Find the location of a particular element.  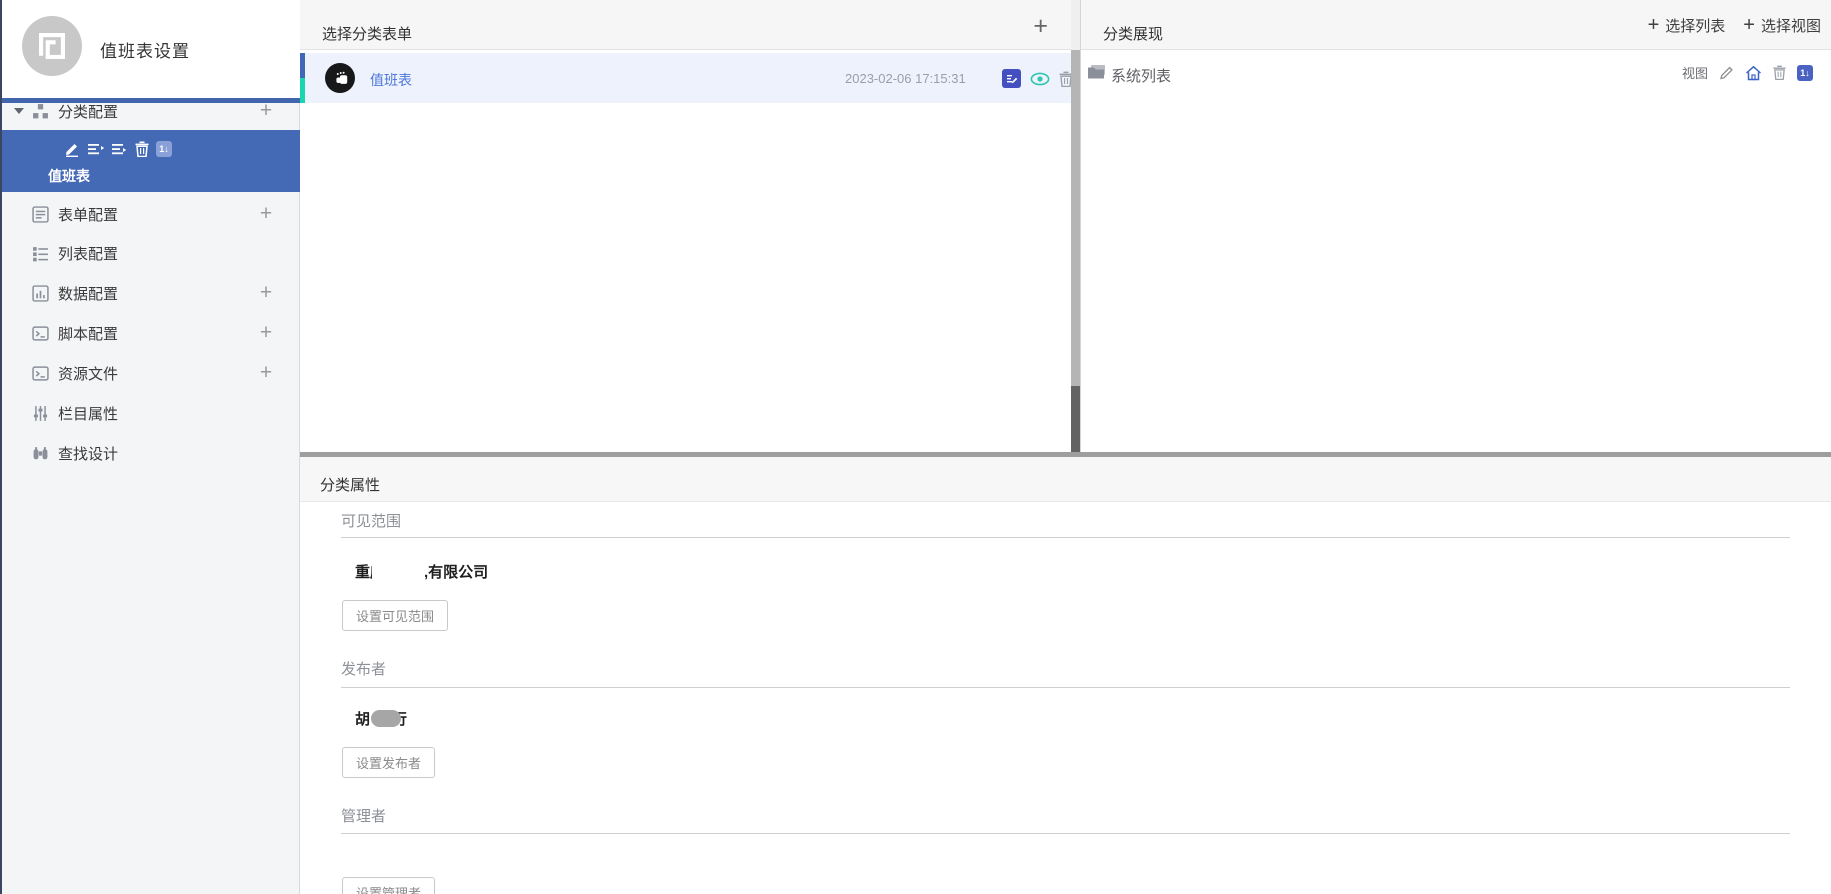

add-script-button: + is located at coordinates (266, 332).